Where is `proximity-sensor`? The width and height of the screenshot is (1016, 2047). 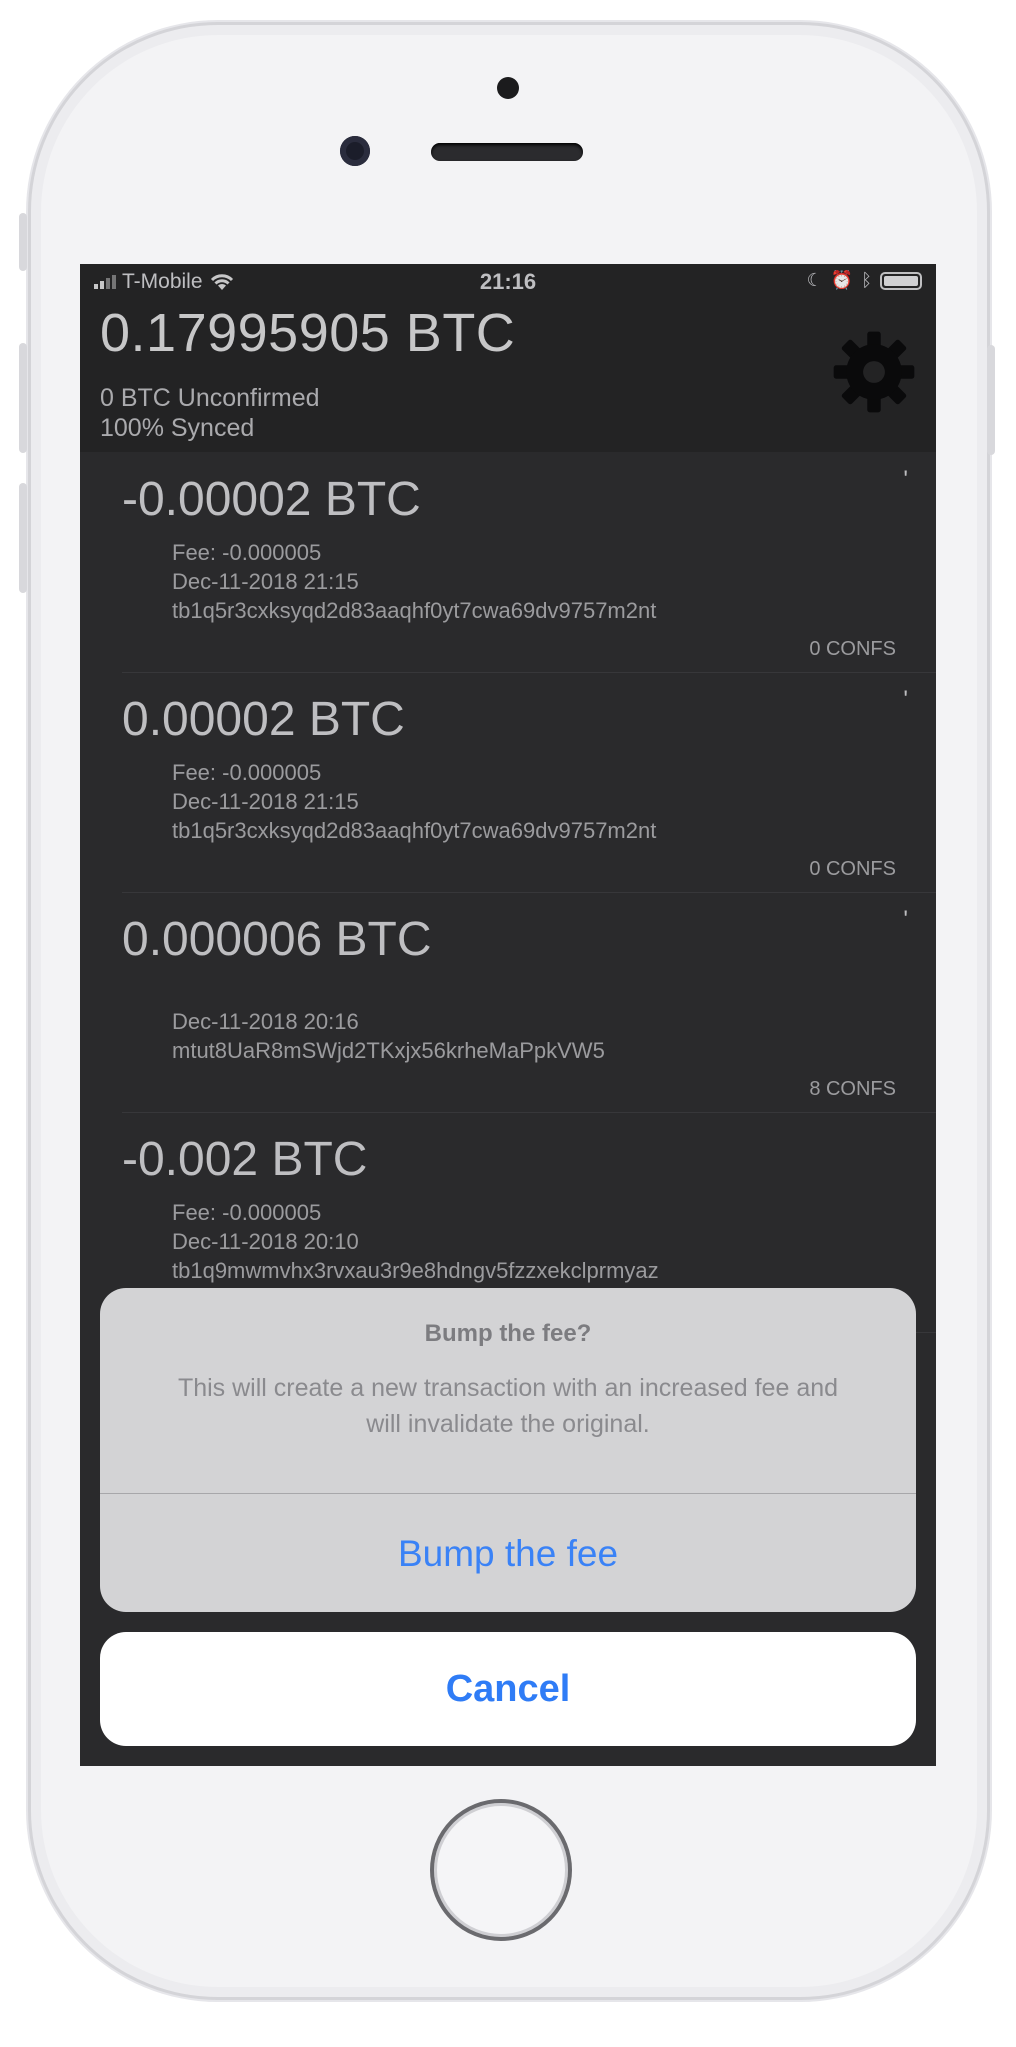 proximity-sensor is located at coordinates (508, 88).